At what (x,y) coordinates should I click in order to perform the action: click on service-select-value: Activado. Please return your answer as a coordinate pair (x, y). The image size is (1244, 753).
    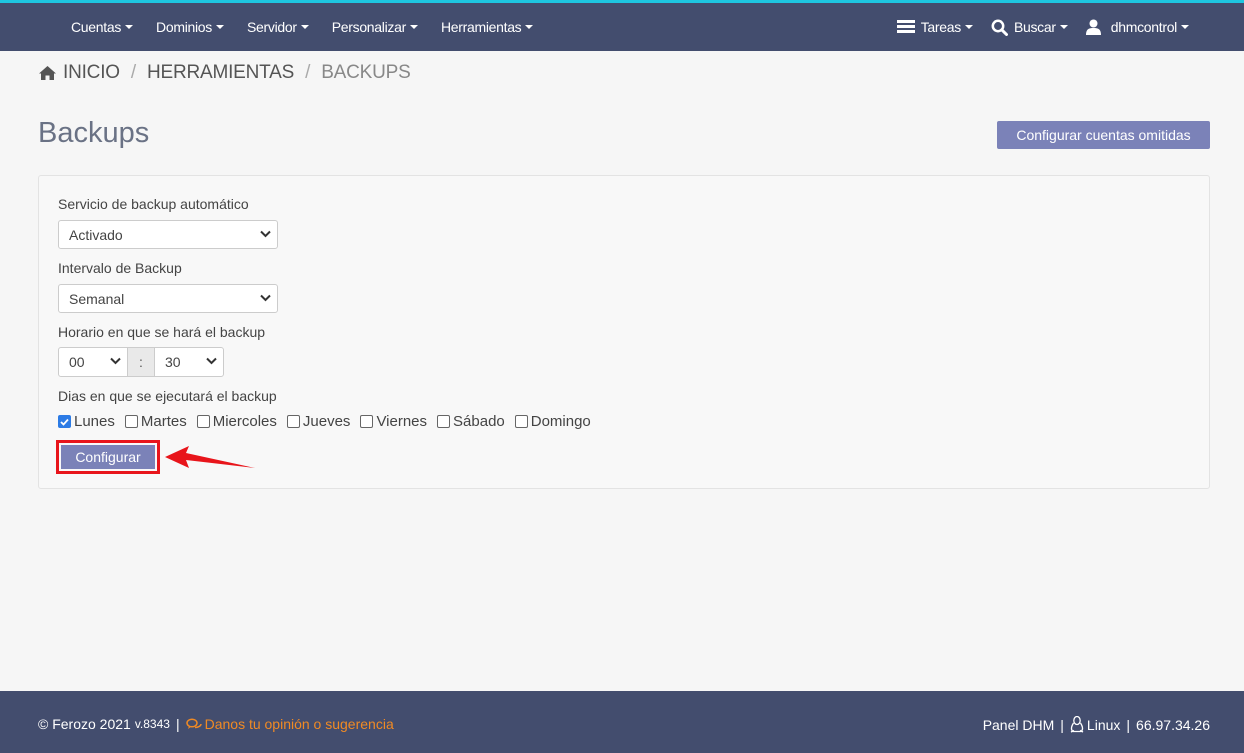
    Looking at the image, I should click on (96, 234).